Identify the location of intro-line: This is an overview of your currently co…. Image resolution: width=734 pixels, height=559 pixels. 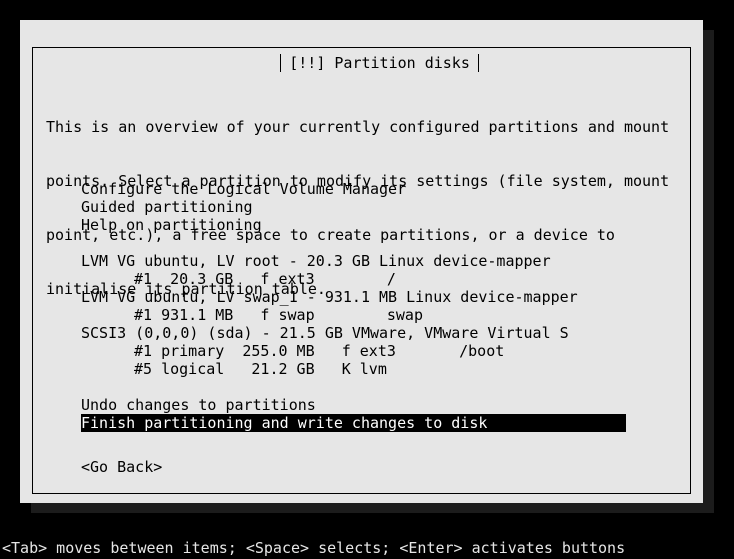
(358, 127).